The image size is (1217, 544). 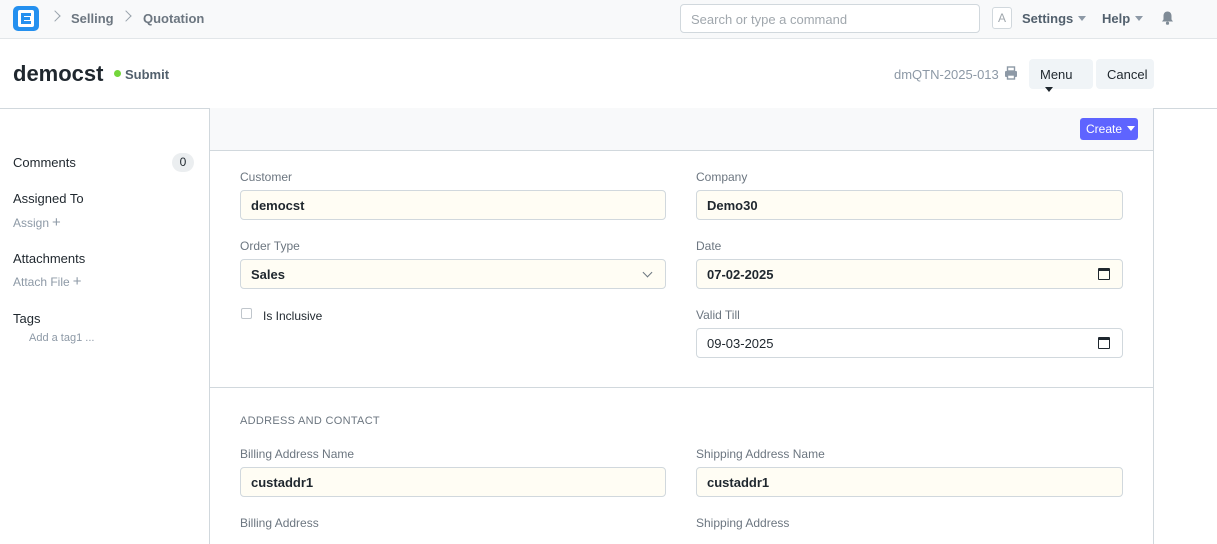 What do you see at coordinates (453, 205) in the screenshot?
I see `customer-field: democst` at bounding box center [453, 205].